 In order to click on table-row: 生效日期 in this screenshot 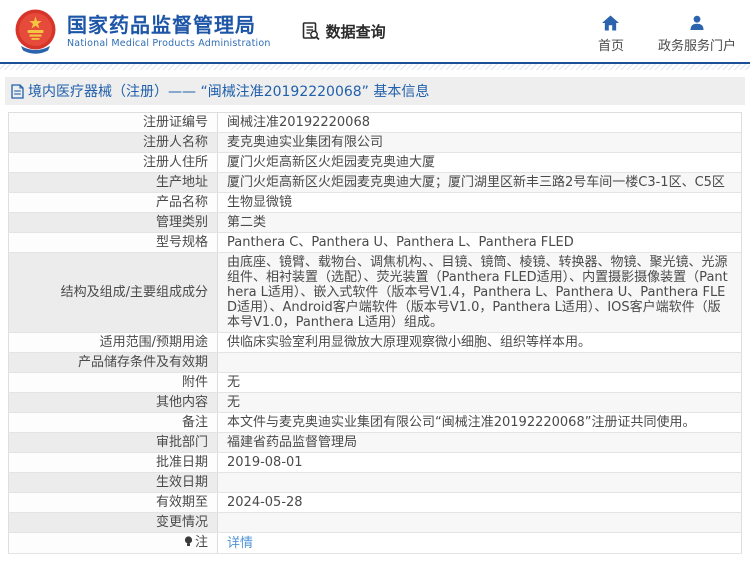, I will do `click(375, 482)`.